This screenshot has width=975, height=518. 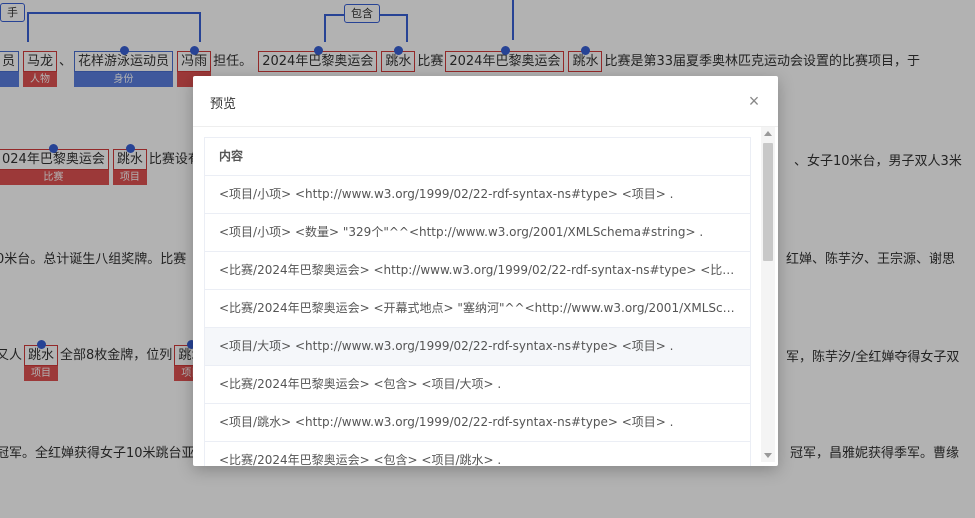 I want to click on table-row: <比赛/2024年巴黎奥运会> <包含> <项目/跳水> ., so click(x=477, y=454).